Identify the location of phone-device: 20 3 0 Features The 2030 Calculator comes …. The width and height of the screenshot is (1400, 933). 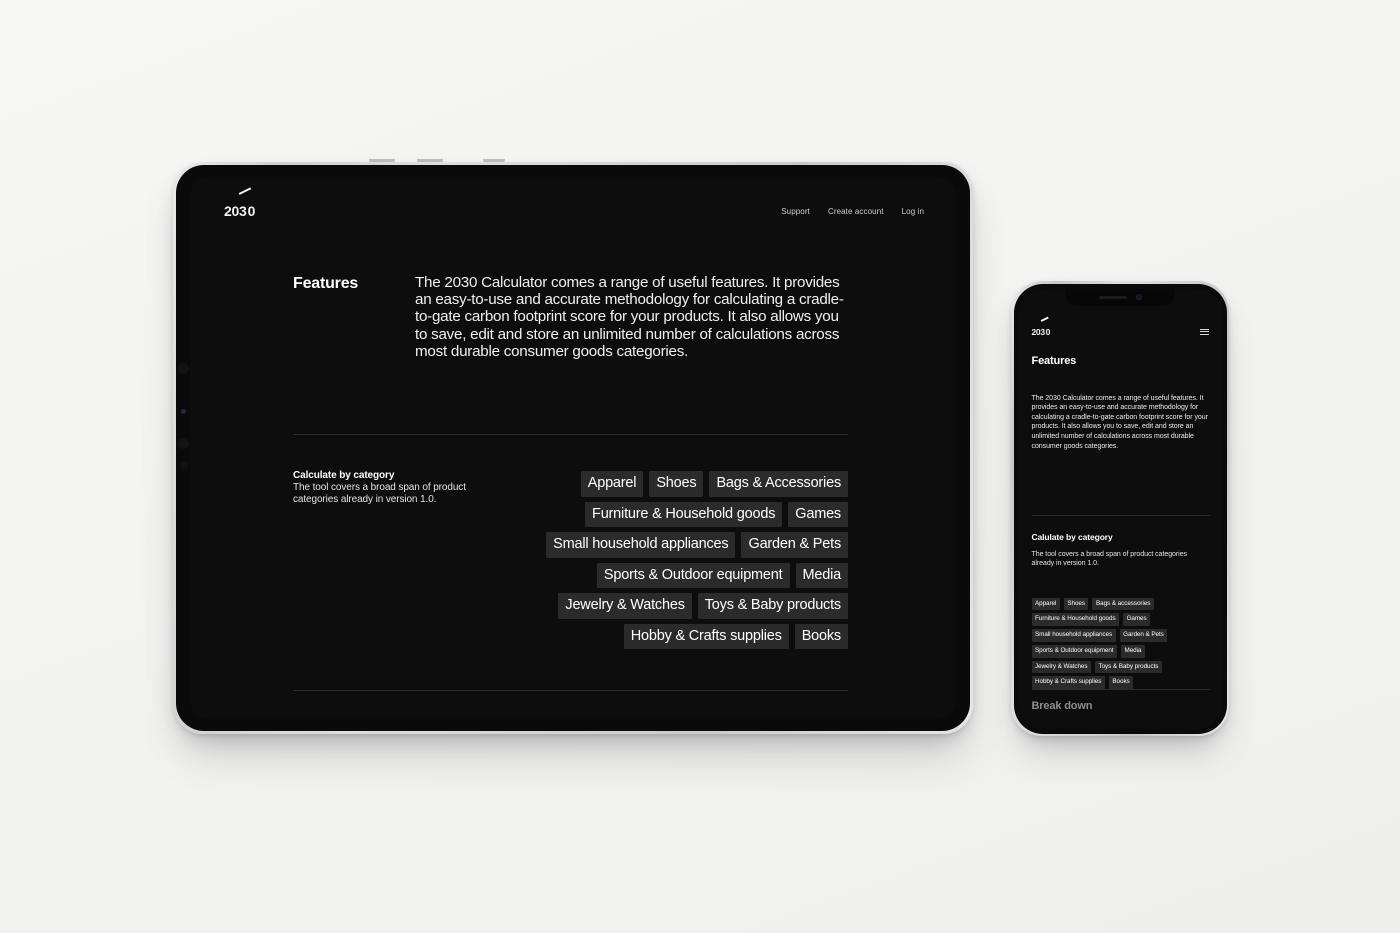
(1120, 508).